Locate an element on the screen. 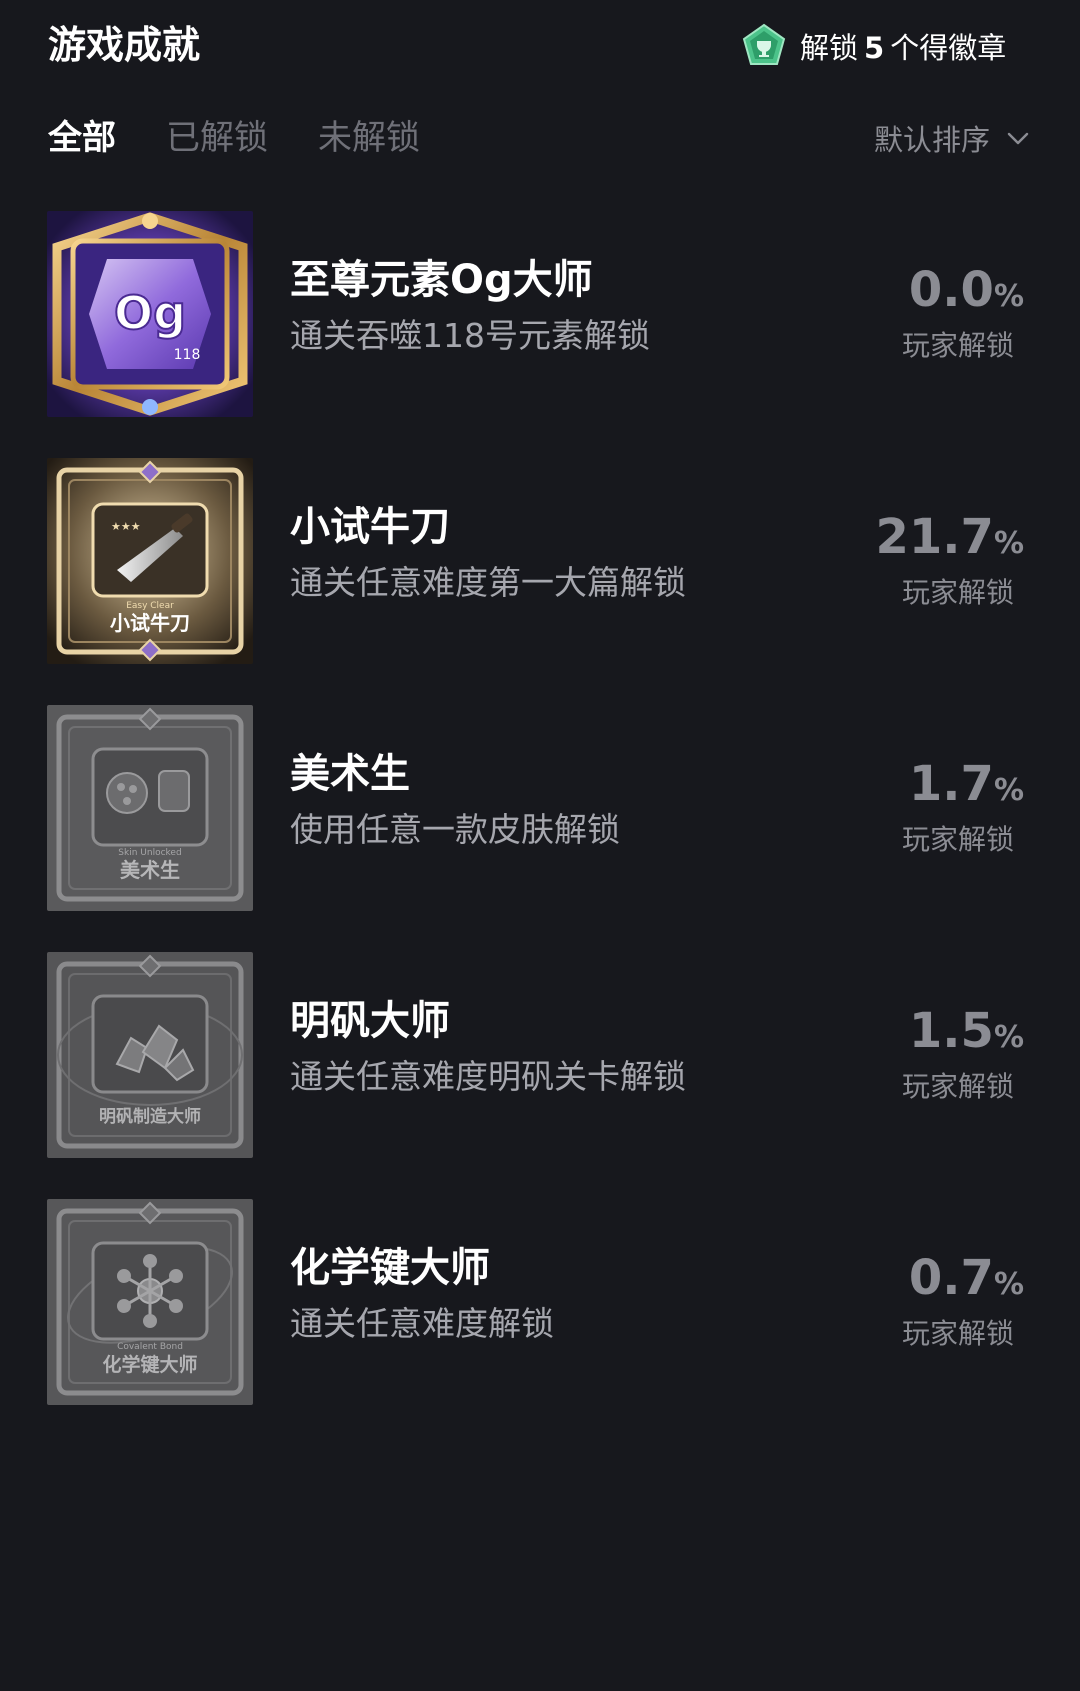 Image resolution: width=1080 pixels, height=1691 pixels. stat-percent: 21.7 is located at coordinates (934, 537).